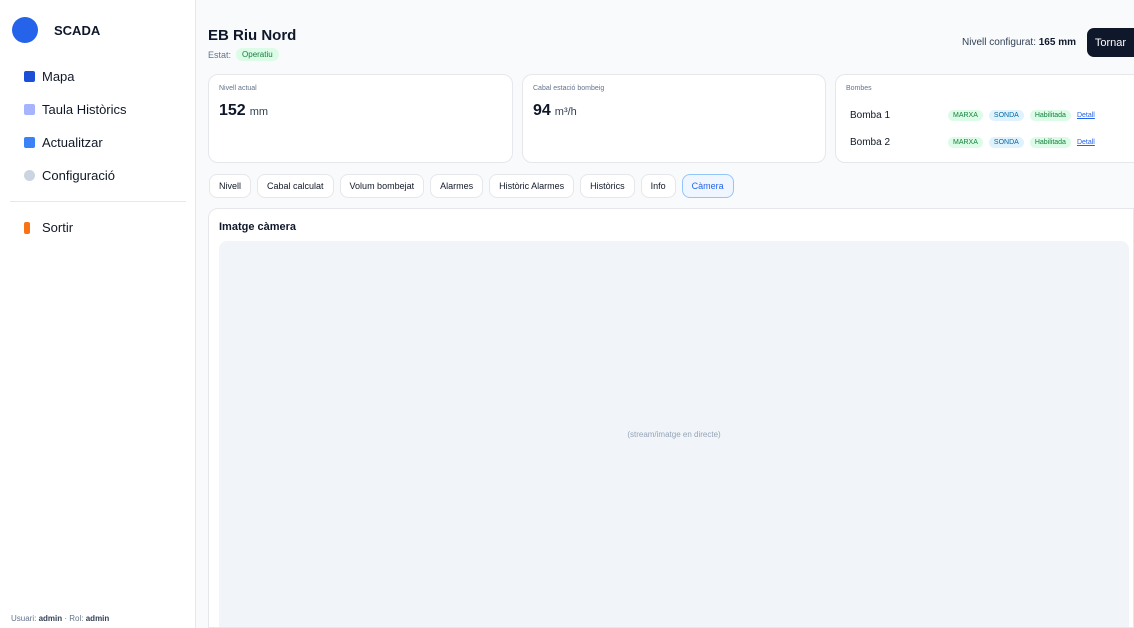 The height and width of the screenshot is (628, 1134). I want to click on sidebar-divider, so click(98, 201).